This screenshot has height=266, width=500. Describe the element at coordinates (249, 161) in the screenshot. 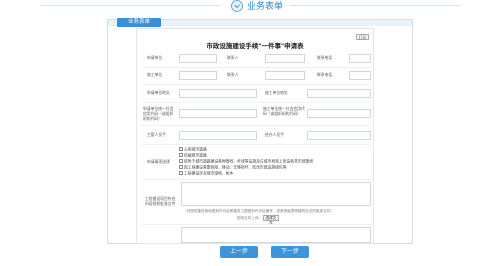

I see `option-label: 依附于城市道路建设各种管线、杆线等设施及在城市桥梁上架设各类市政管线` at that location.